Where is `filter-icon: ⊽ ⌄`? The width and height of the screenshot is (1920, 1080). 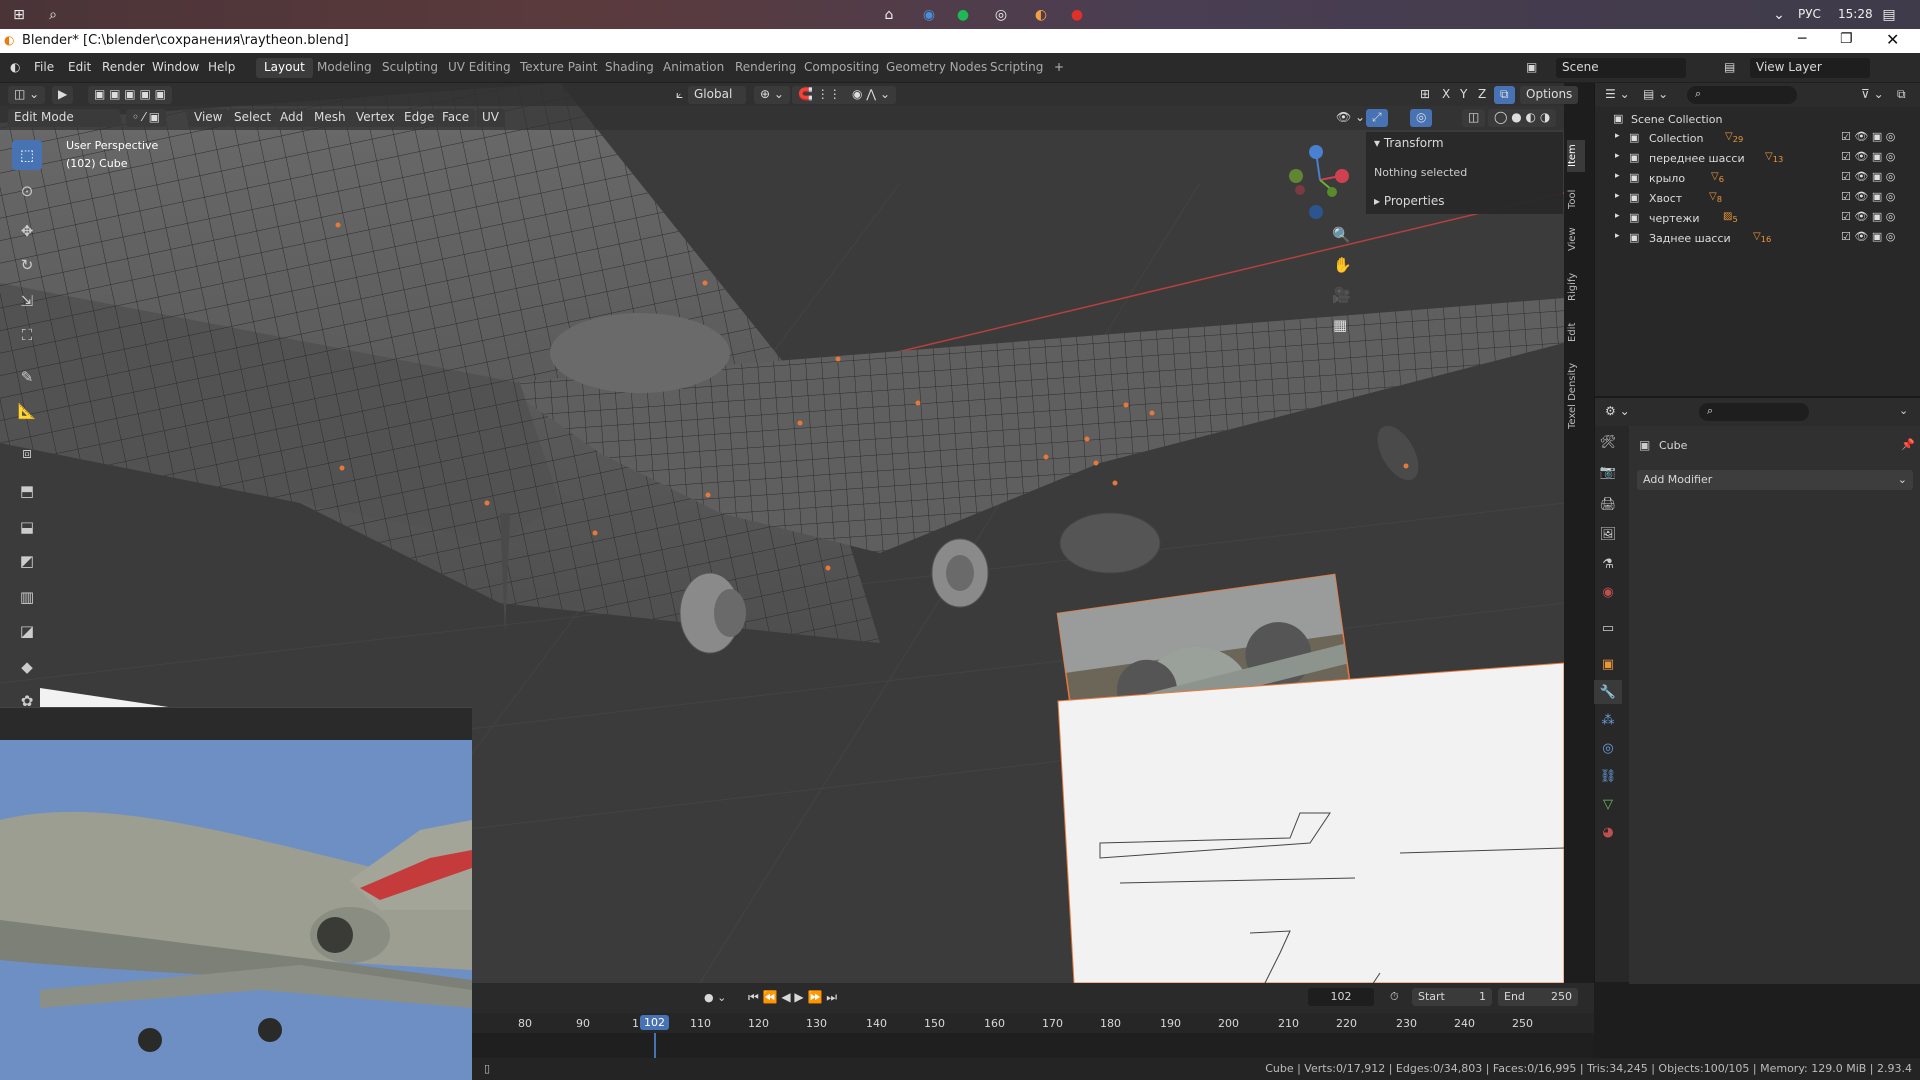
filter-icon: ⊽ ⌄ is located at coordinates (1872, 94).